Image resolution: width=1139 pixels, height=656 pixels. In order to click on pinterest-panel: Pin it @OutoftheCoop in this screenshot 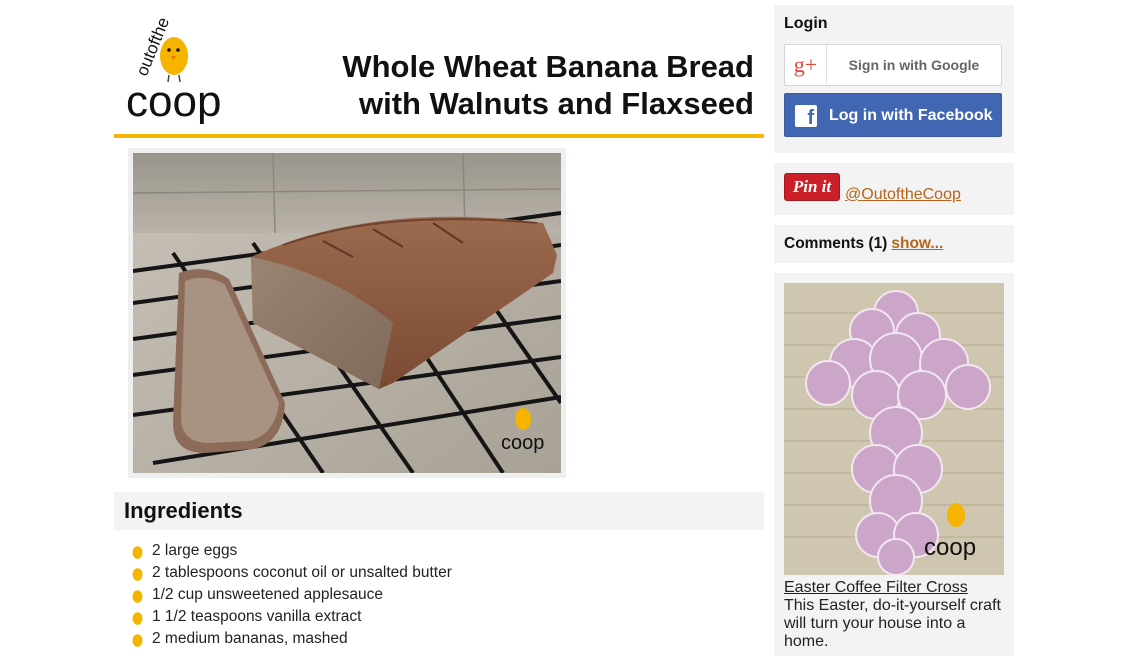, I will do `click(894, 189)`.